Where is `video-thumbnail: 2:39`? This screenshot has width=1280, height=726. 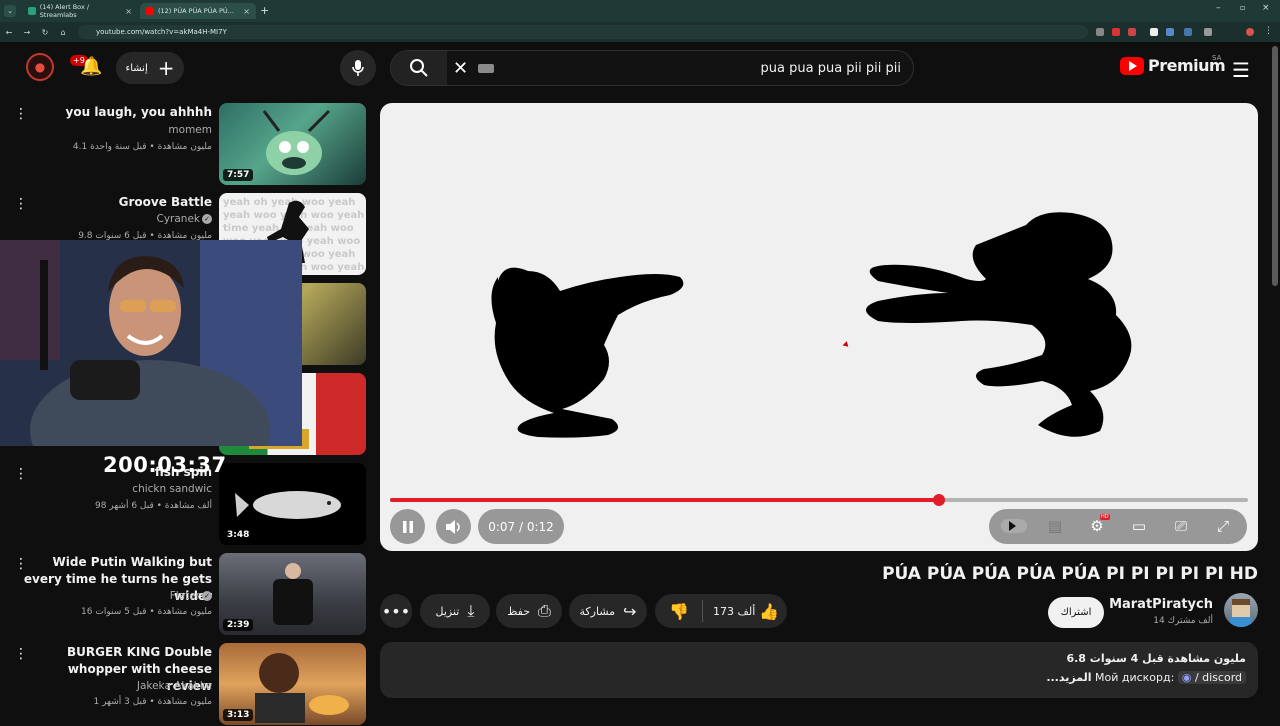
video-thumbnail: 2:39 is located at coordinates (292, 594).